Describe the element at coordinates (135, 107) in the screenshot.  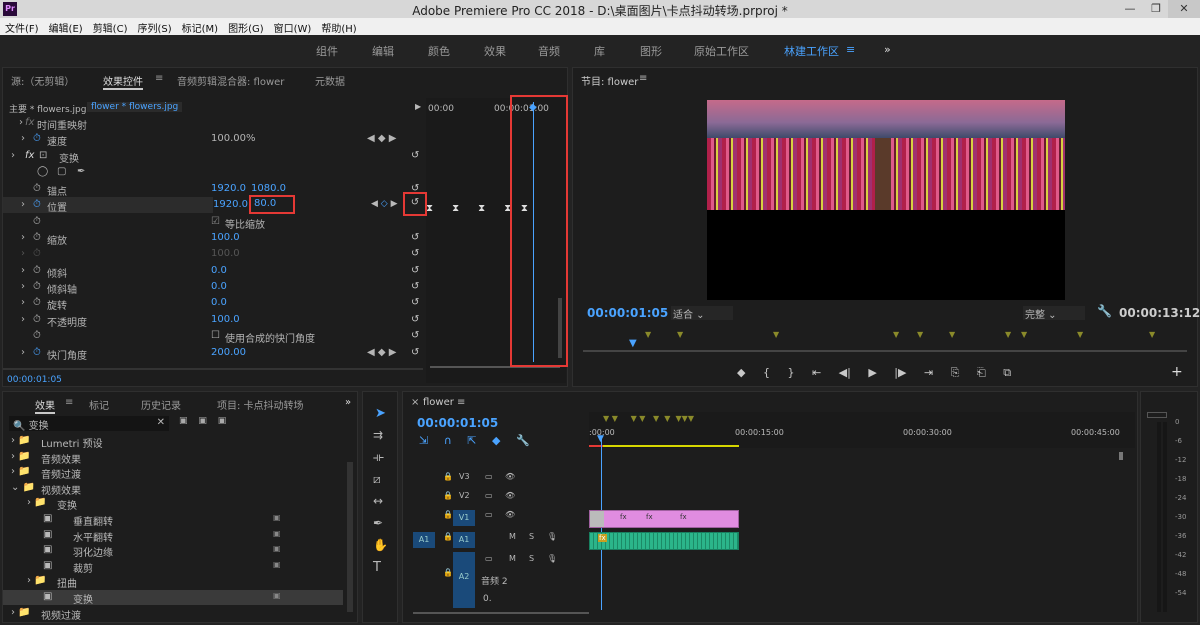
I see `clip-label: flower * flowers.jpg` at that location.